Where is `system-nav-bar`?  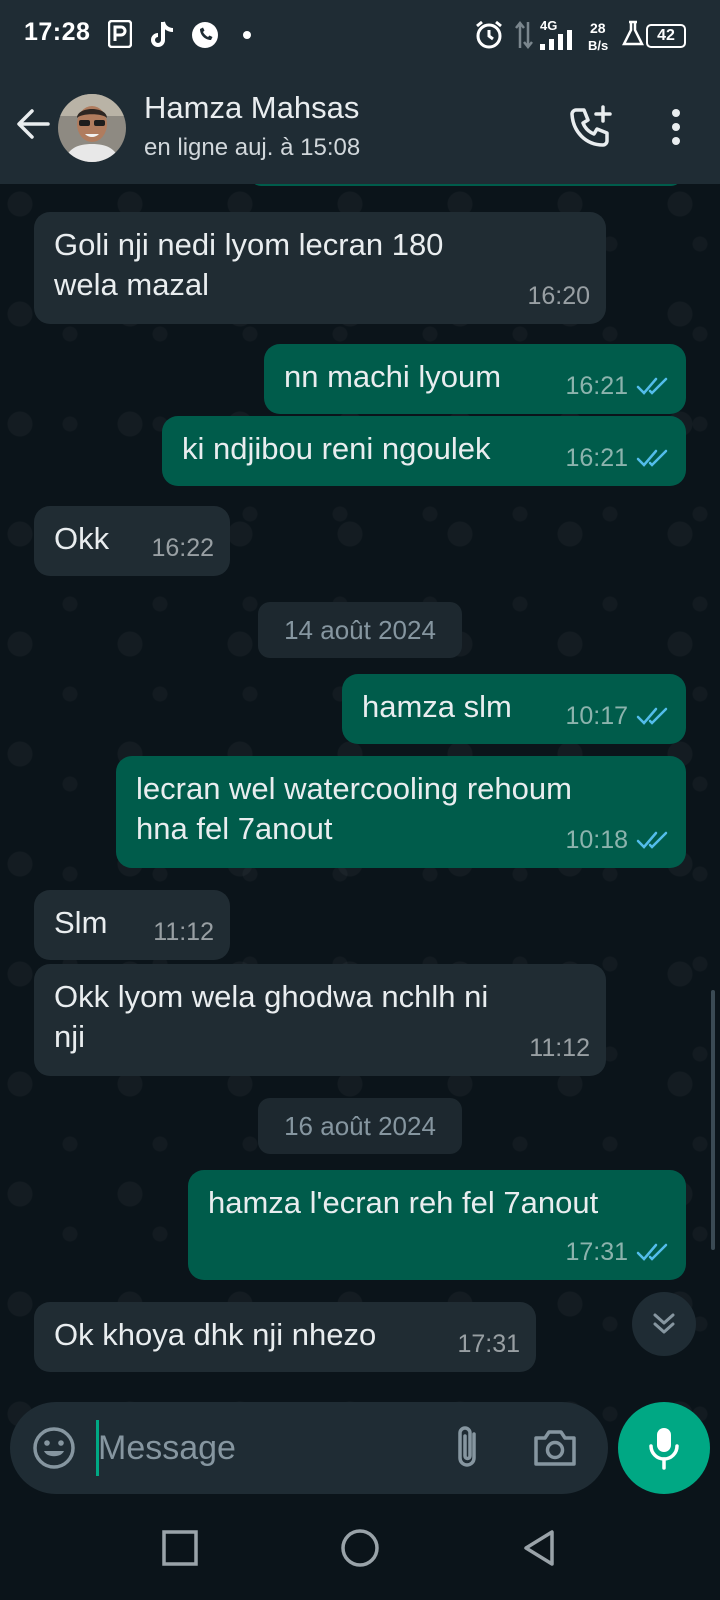 system-nav-bar is located at coordinates (360, 1547).